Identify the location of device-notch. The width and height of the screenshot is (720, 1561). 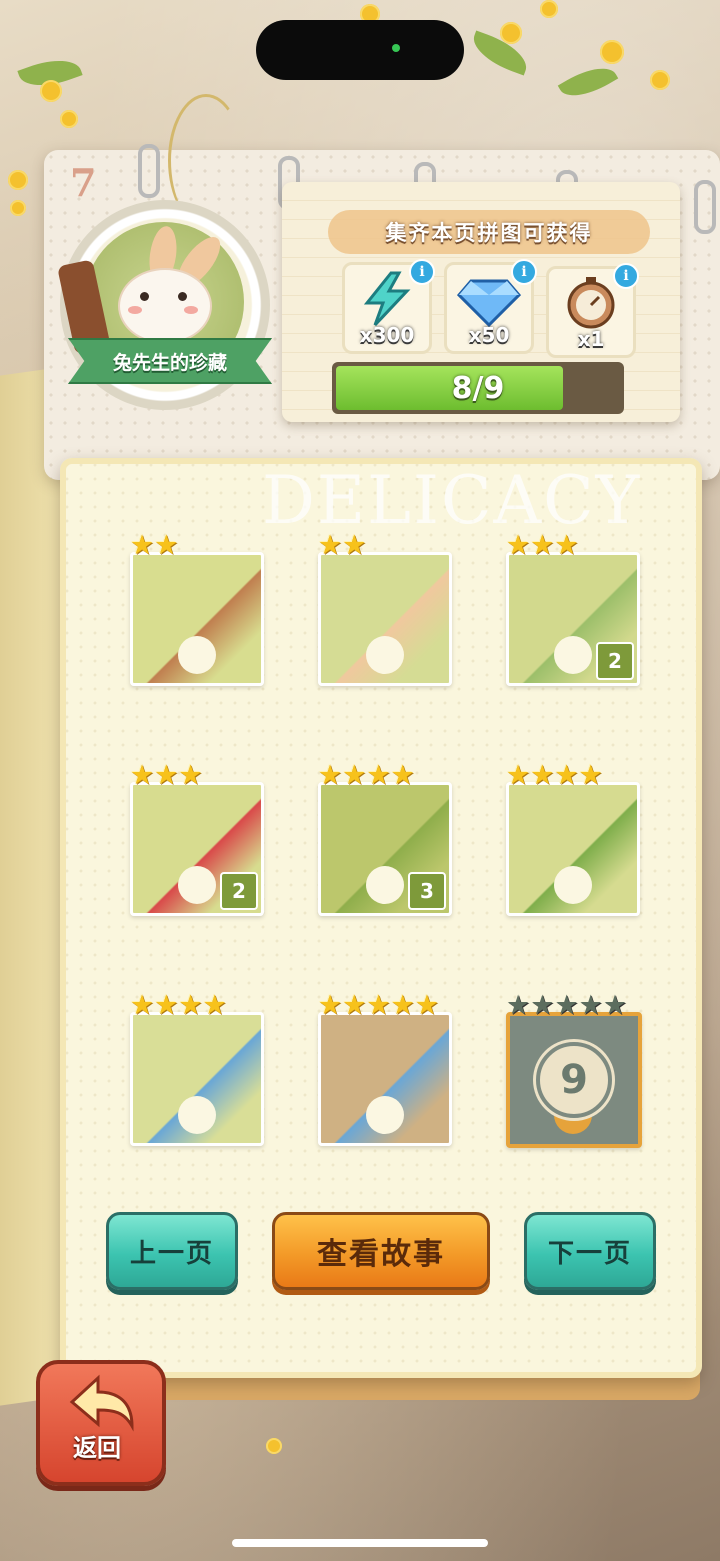
(360, 50).